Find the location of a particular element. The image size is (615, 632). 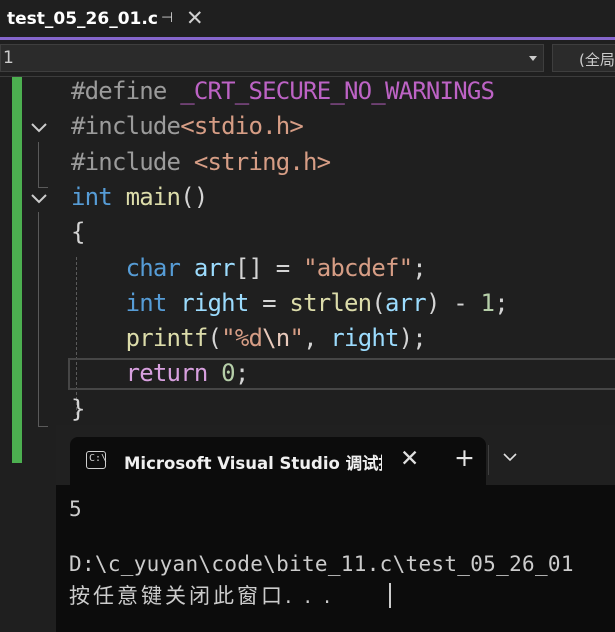

code-line: #define _CRT_SECURE_NO_WARNINGS is located at coordinates (283, 93).